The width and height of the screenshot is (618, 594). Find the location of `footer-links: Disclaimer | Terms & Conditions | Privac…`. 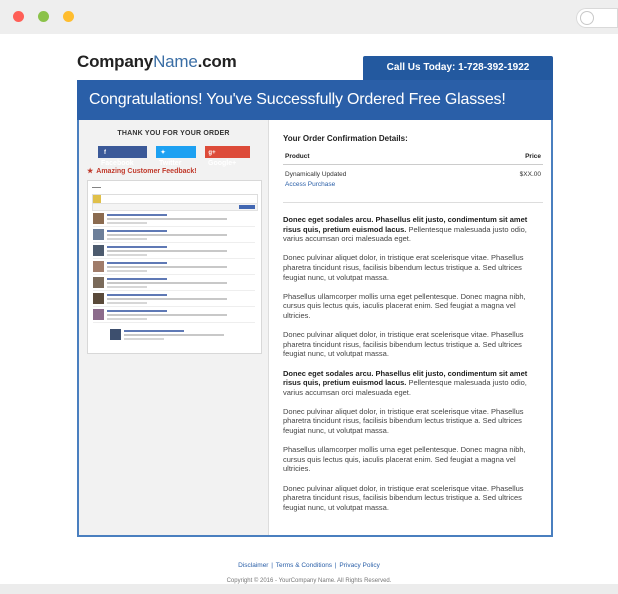

footer-links: Disclaimer | Terms & Conditions | Privac… is located at coordinates (309, 565).